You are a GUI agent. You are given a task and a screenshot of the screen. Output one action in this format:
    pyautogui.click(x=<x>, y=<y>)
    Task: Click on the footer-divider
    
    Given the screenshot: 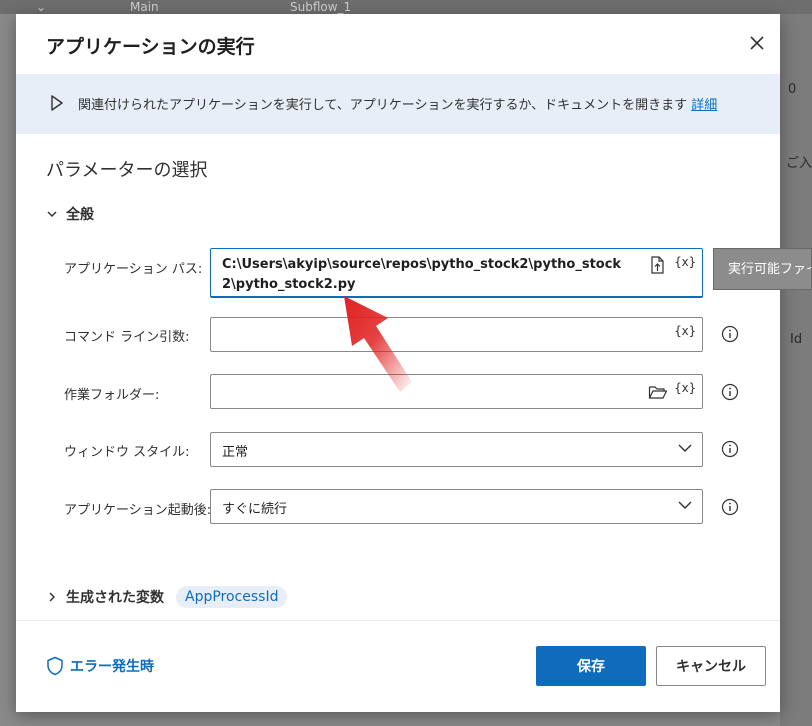 What is the action you would take?
    pyautogui.click(x=398, y=620)
    